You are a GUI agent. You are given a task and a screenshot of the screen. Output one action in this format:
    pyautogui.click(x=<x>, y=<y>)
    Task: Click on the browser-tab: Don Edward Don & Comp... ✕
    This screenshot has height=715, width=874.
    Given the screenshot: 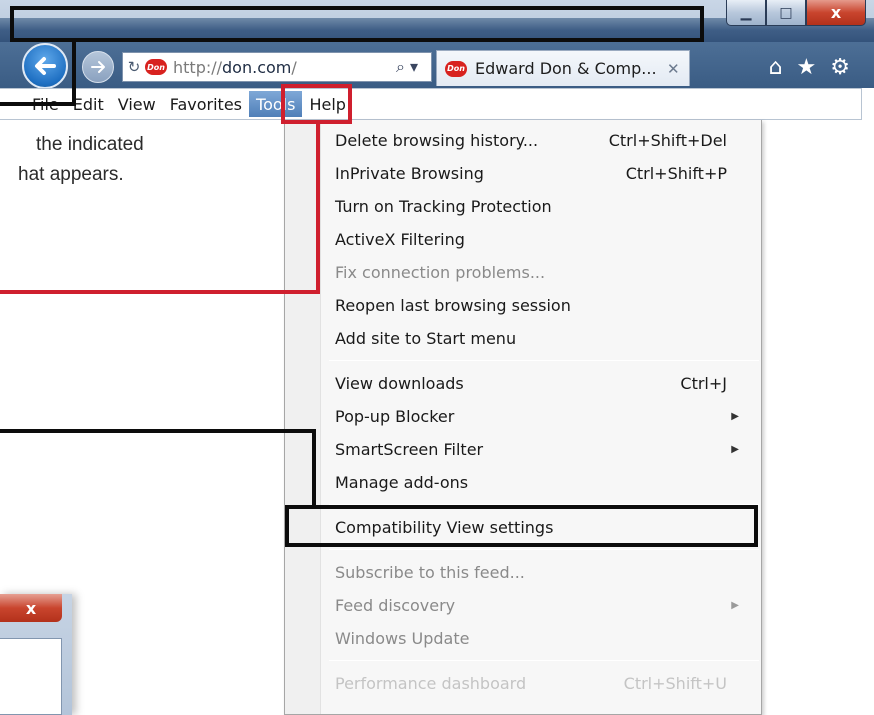 What is the action you would take?
    pyautogui.click(x=563, y=68)
    